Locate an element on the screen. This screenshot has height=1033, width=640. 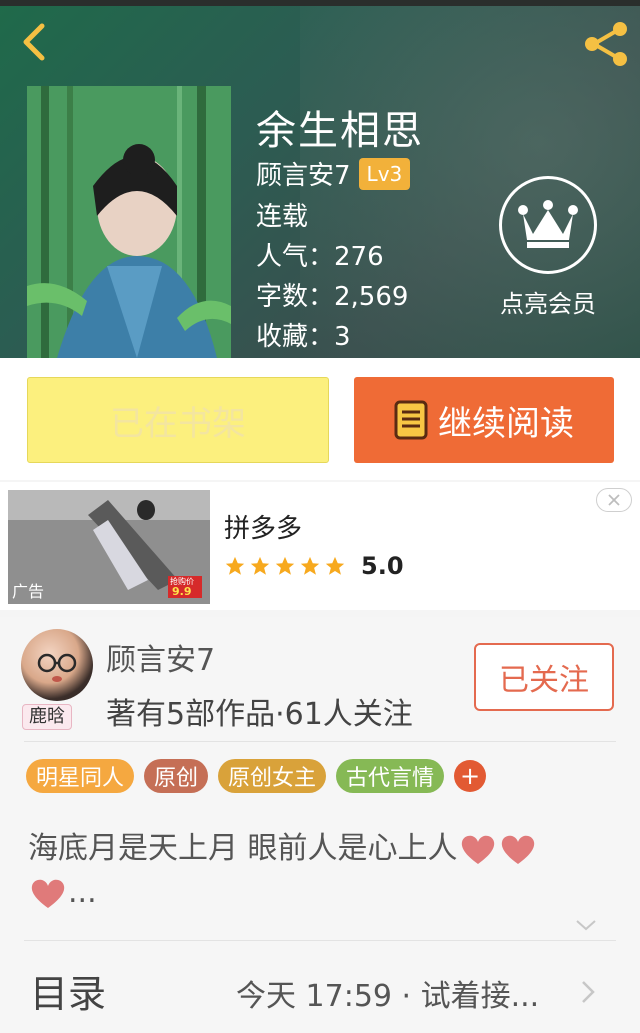
book-cover is located at coordinates (129, 222).